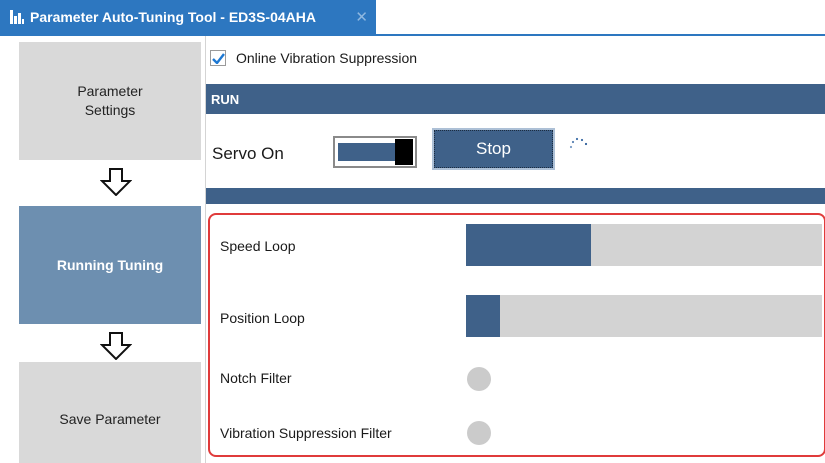 Image resolution: width=825 pixels, height=463 pixels. What do you see at coordinates (248, 153) in the screenshot?
I see `servo-on-label: Servo On` at bounding box center [248, 153].